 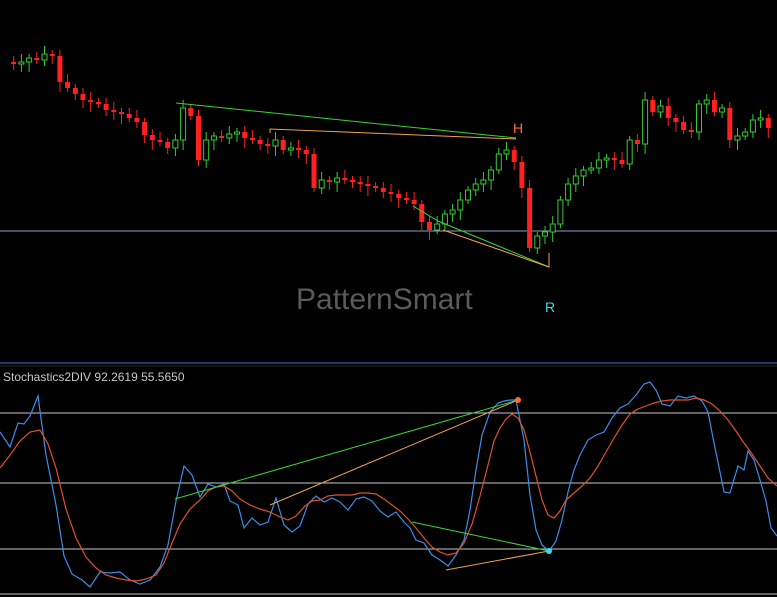 What do you see at coordinates (549, 551) in the screenshot?
I see `trough-marker-dot` at bounding box center [549, 551].